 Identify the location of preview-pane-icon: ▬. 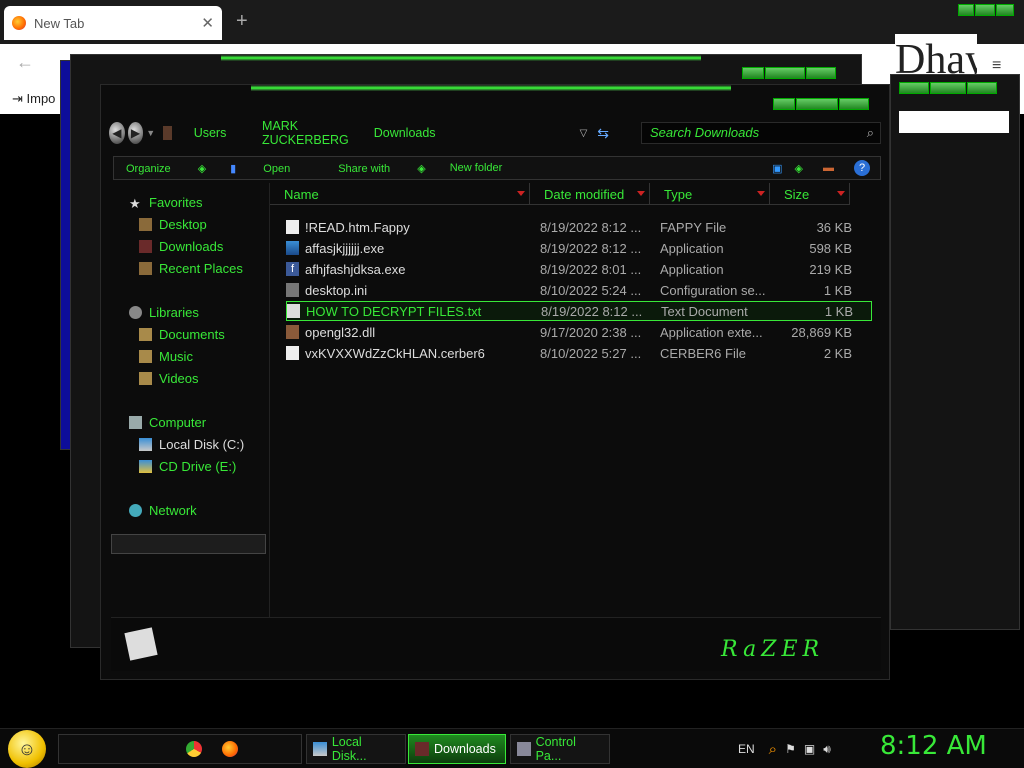
(828, 168).